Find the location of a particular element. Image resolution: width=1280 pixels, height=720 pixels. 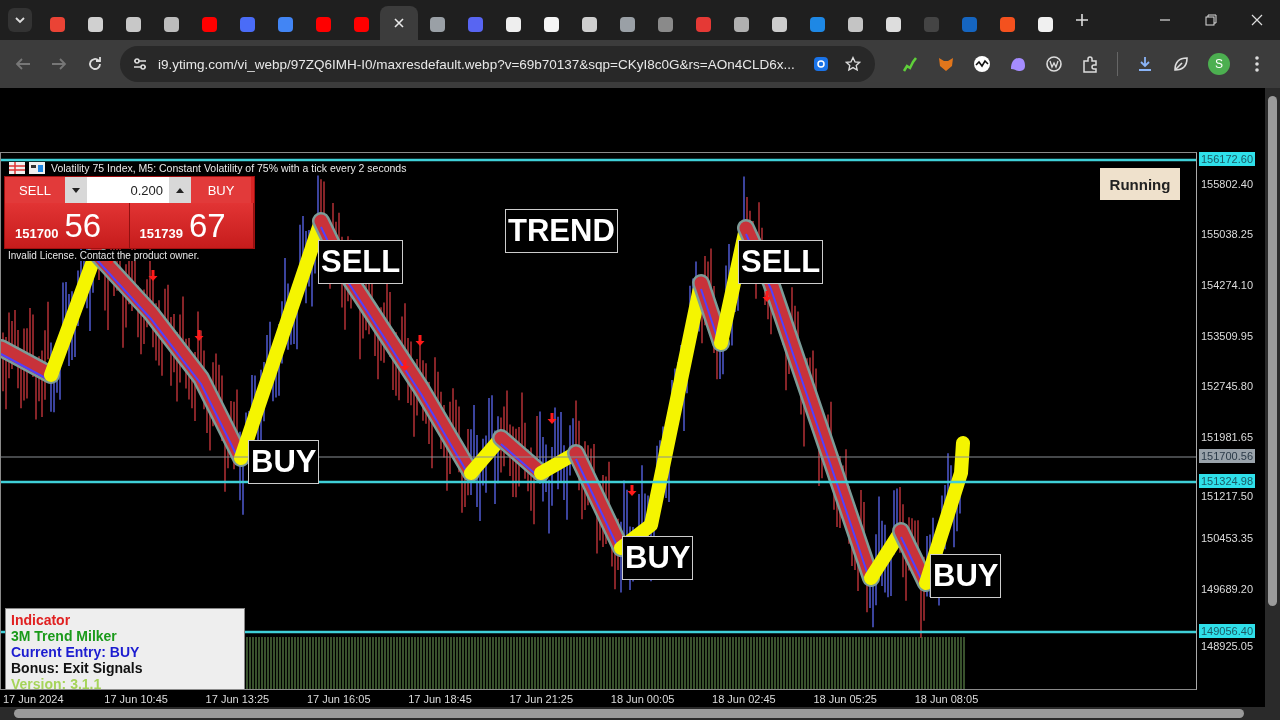

price-tag: 149056.40 is located at coordinates (1227, 631).